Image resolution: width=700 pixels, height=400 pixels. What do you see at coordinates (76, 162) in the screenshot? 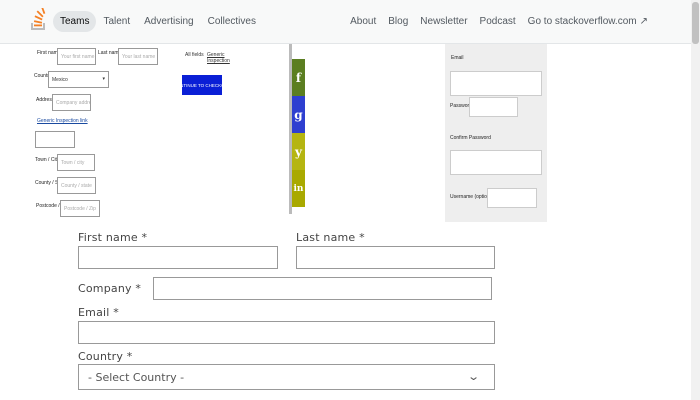
I see `mini-town-input: Town / city` at bounding box center [76, 162].